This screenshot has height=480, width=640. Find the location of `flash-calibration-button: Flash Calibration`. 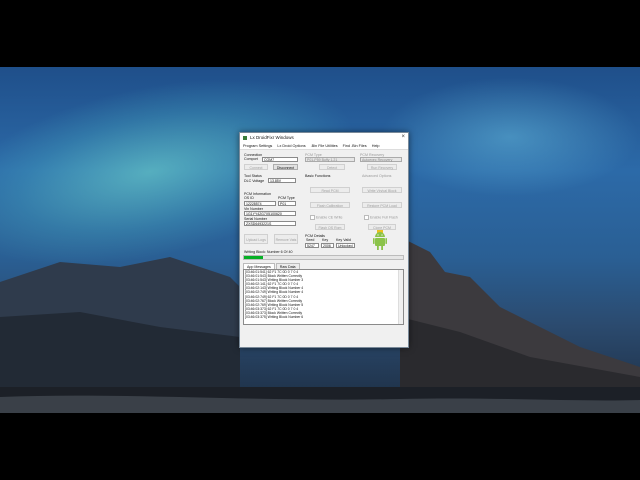

flash-calibration-button: Flash Calibration is located at coordinates (330, 205).